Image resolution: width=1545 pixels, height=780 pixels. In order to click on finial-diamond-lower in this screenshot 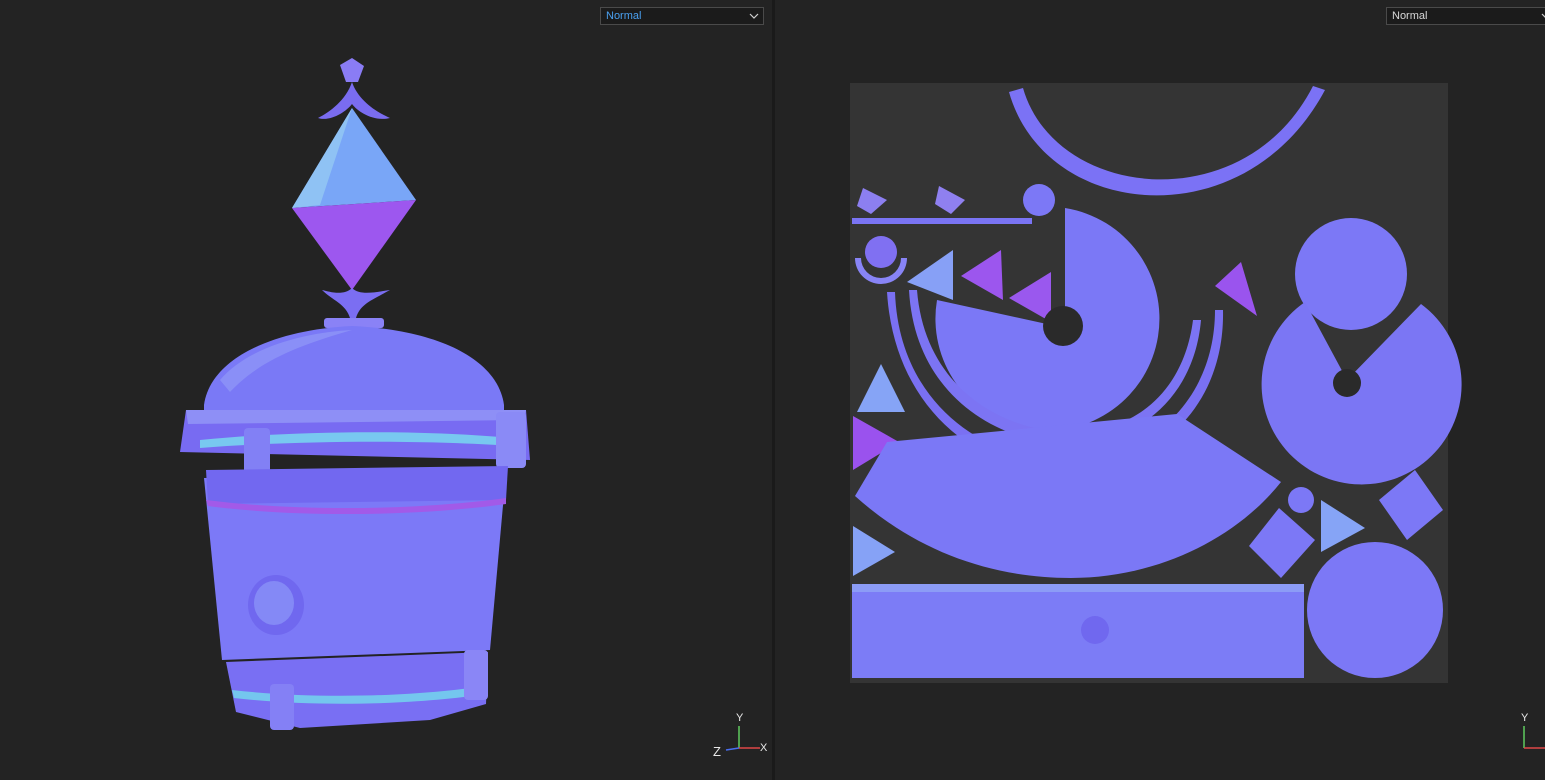, I will do `click(354, 245)`.